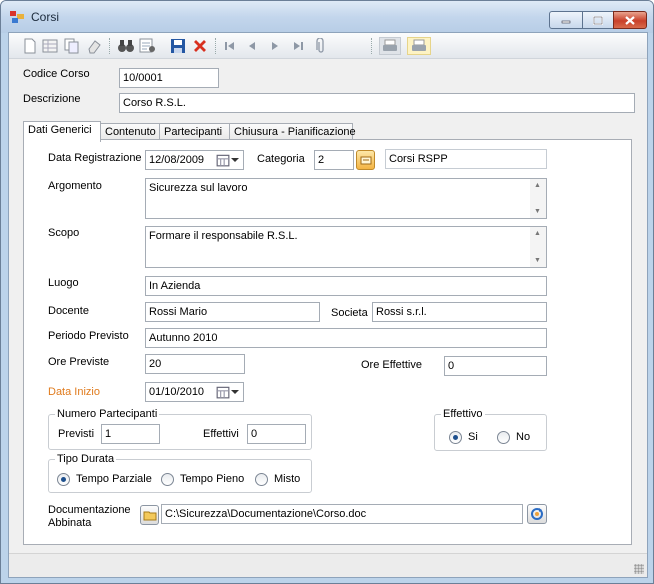 The height and width of the screenshot is (584, 654). I want to click on toolbar, so click(328, 46).